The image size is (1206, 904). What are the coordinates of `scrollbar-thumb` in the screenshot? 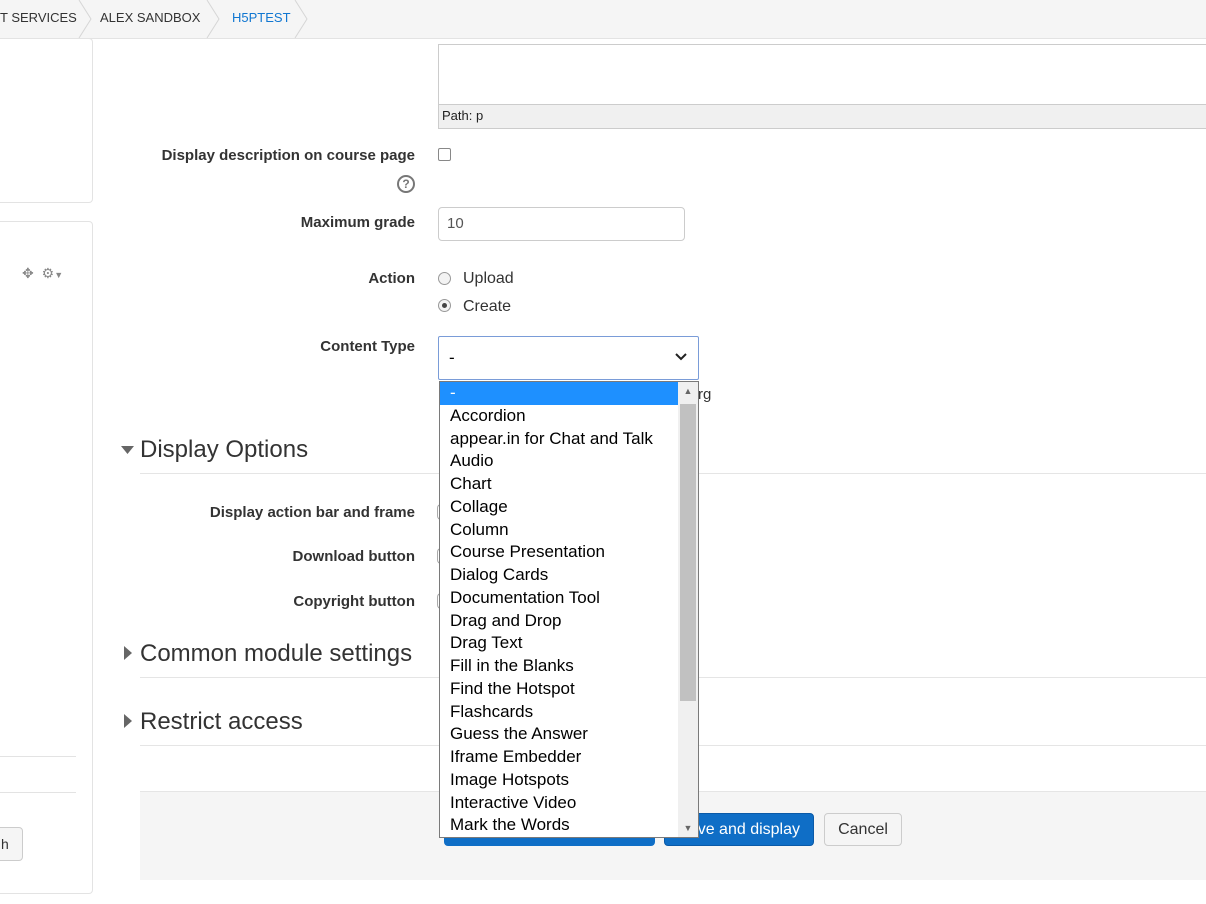 It's located at (688, 552).